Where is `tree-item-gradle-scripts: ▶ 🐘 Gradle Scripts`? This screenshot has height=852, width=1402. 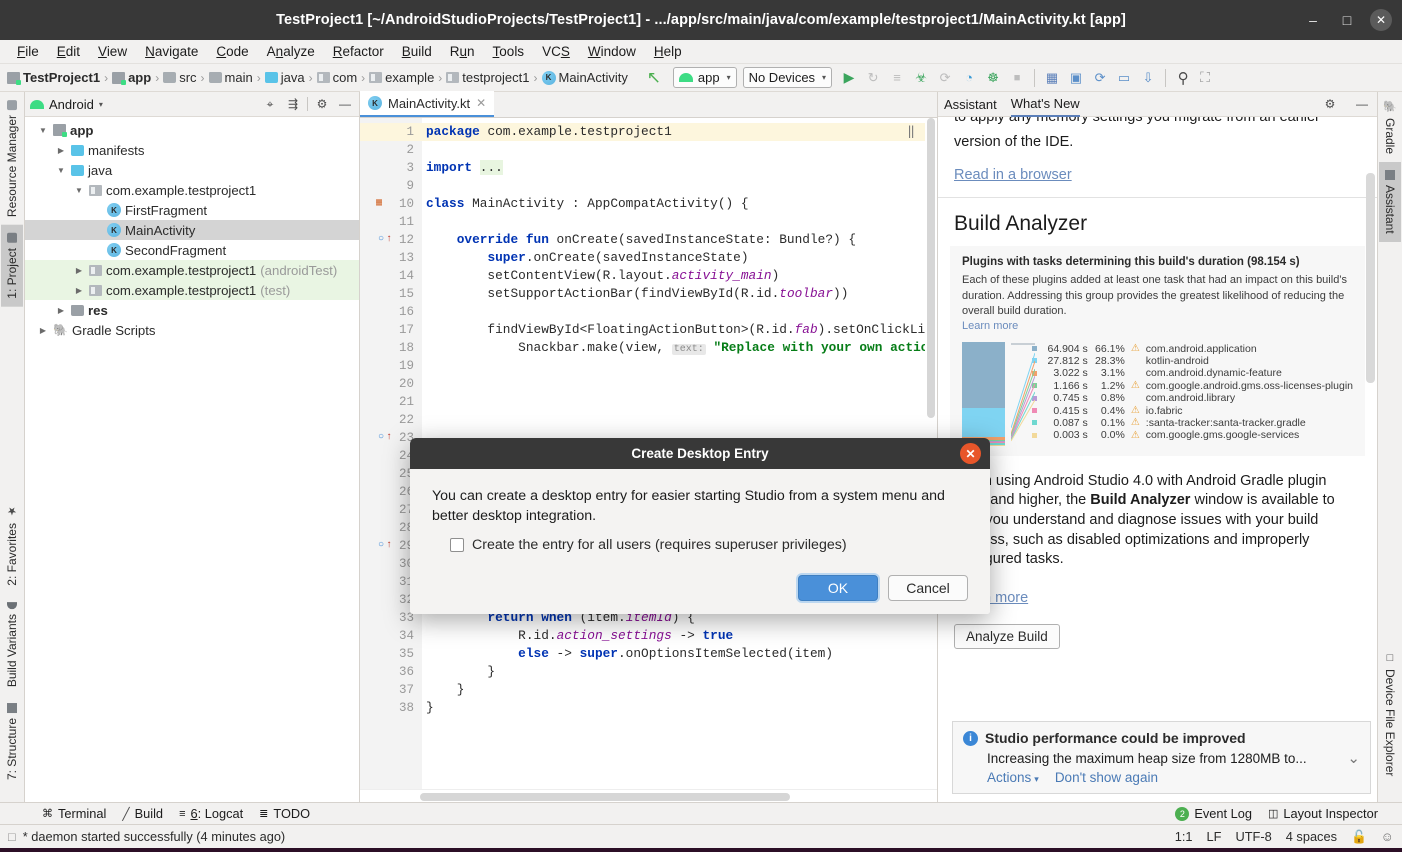
tree-item-gradle-scripts: ▶ 🐘 Gradle Scripts is located at coordinates (192, 330).